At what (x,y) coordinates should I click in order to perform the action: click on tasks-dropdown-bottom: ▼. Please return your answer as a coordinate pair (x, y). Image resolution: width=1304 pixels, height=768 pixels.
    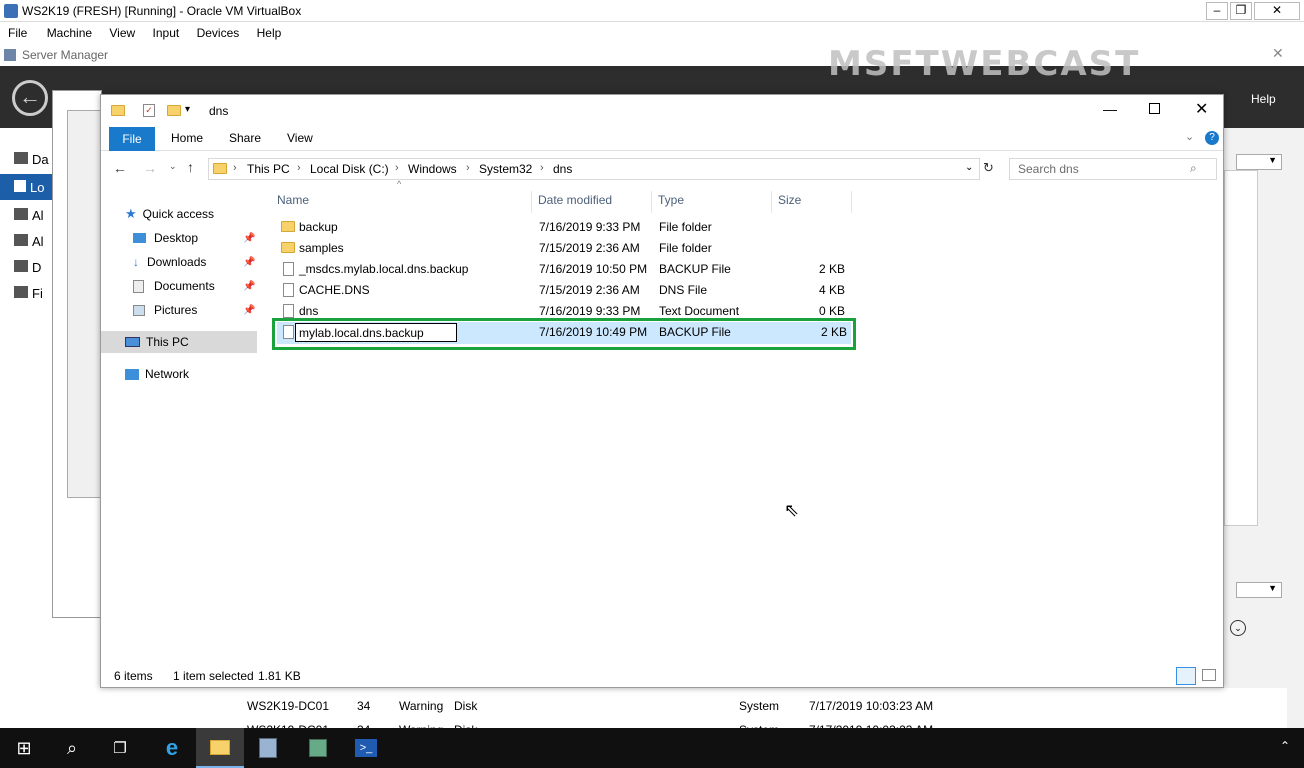
    Looking at the image, I should click on (1259, 590).